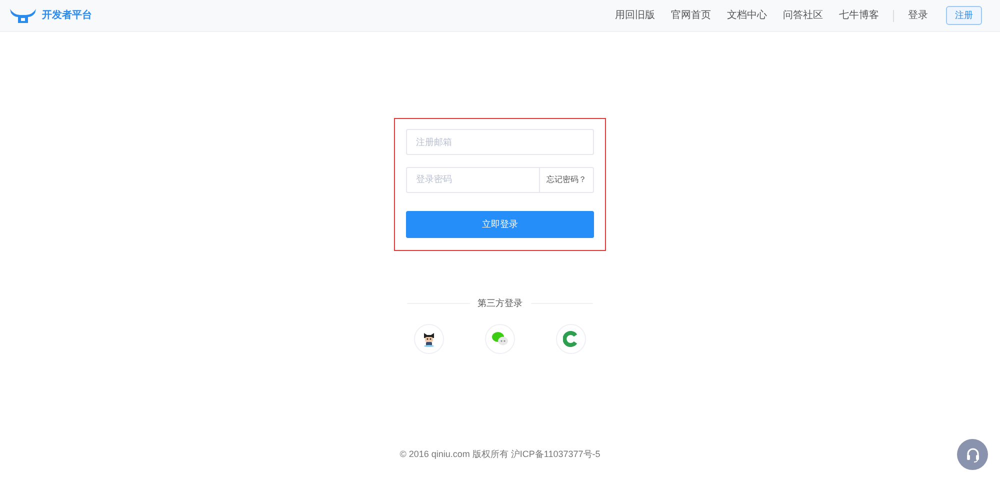 Image resolution: width=1000 pixels, height=483 pixels. I want to click on nav-link: 用回旧版, so click(635, 15).